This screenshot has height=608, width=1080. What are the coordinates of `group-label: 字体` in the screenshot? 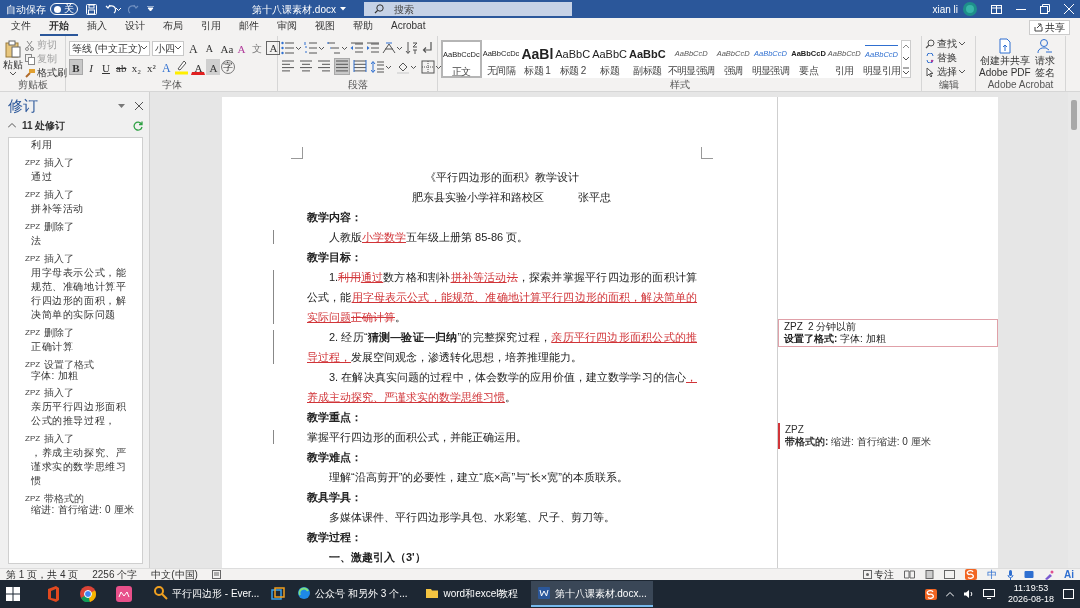 It's located at (171, 85).